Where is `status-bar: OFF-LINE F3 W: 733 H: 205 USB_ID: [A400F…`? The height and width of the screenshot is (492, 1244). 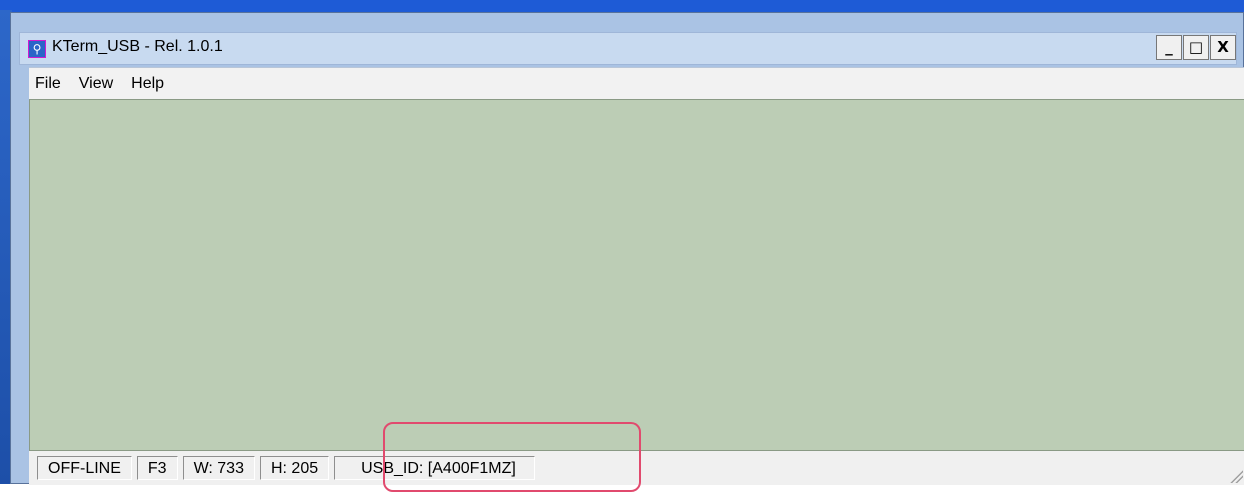 status-bar: OFF-LINE F3 W: 733 H: 205 USB_ID: [A400F… is located at coordinates (636, 468).